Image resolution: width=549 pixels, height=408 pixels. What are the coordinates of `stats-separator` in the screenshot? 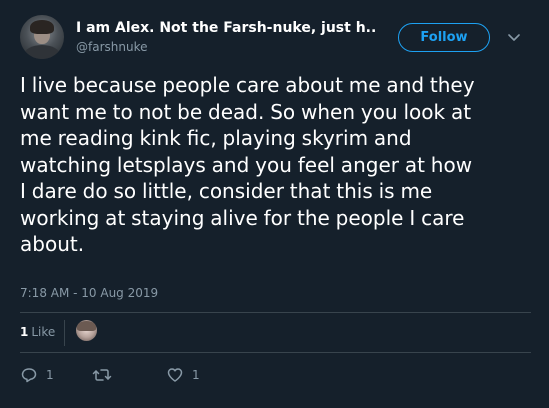 It's located at (64, 333).